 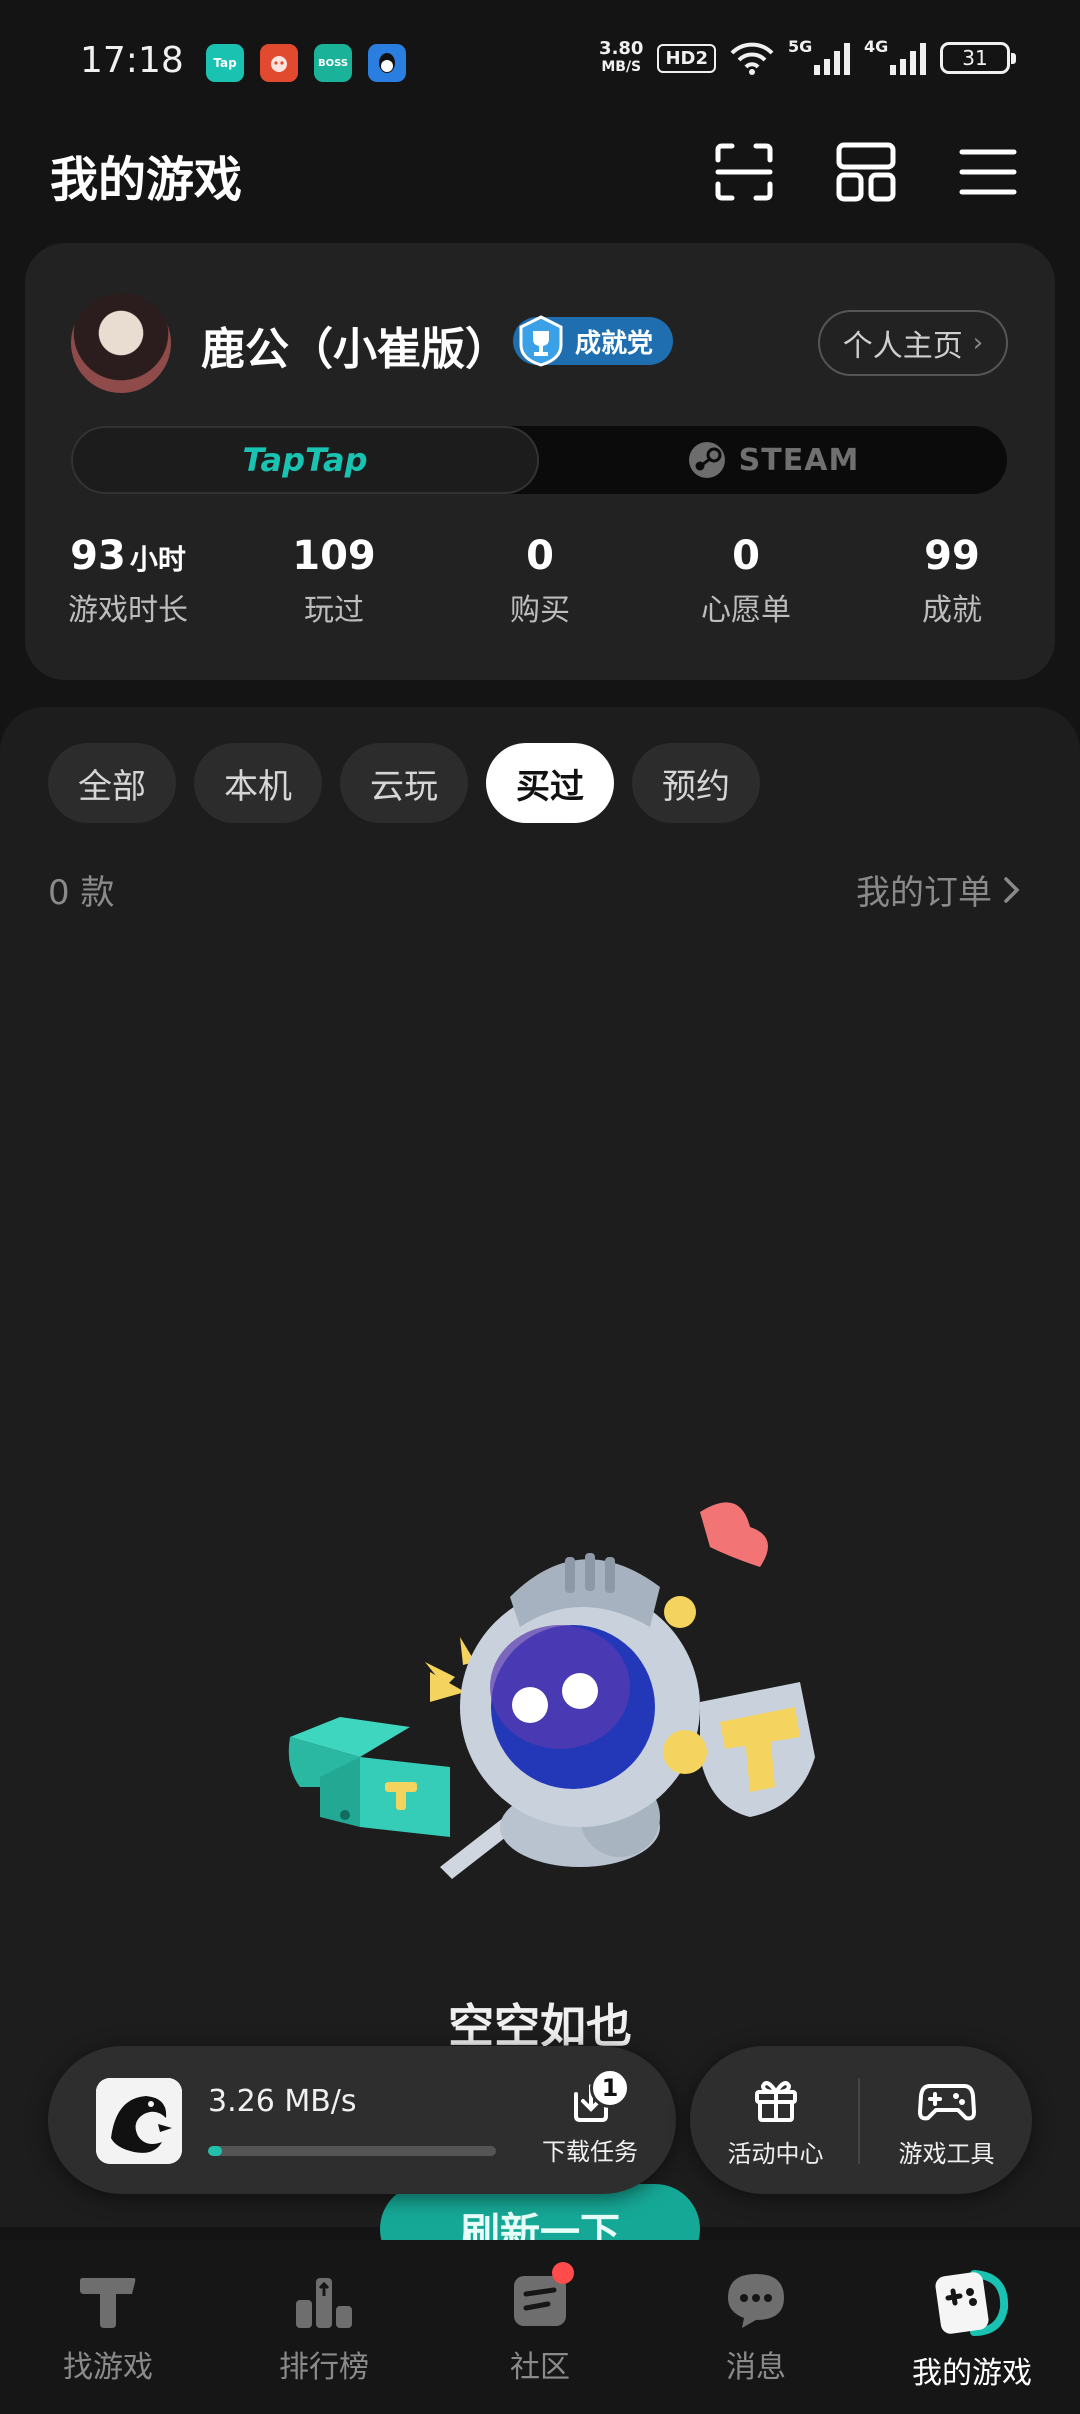 I want to click on page-title: 我的游戏, so click(x=146, y=180).